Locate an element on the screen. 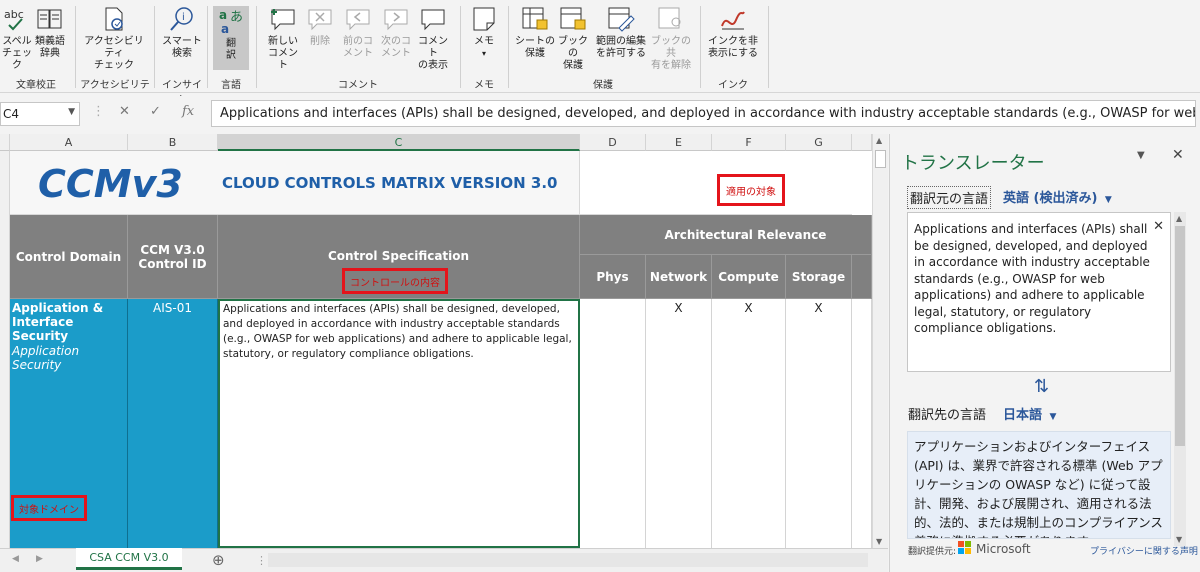 Image resolution: width=1200 pixels, height=572 pixels. header-architectural-relevance: Architectural Relevance is located at coordinates (726, 235).